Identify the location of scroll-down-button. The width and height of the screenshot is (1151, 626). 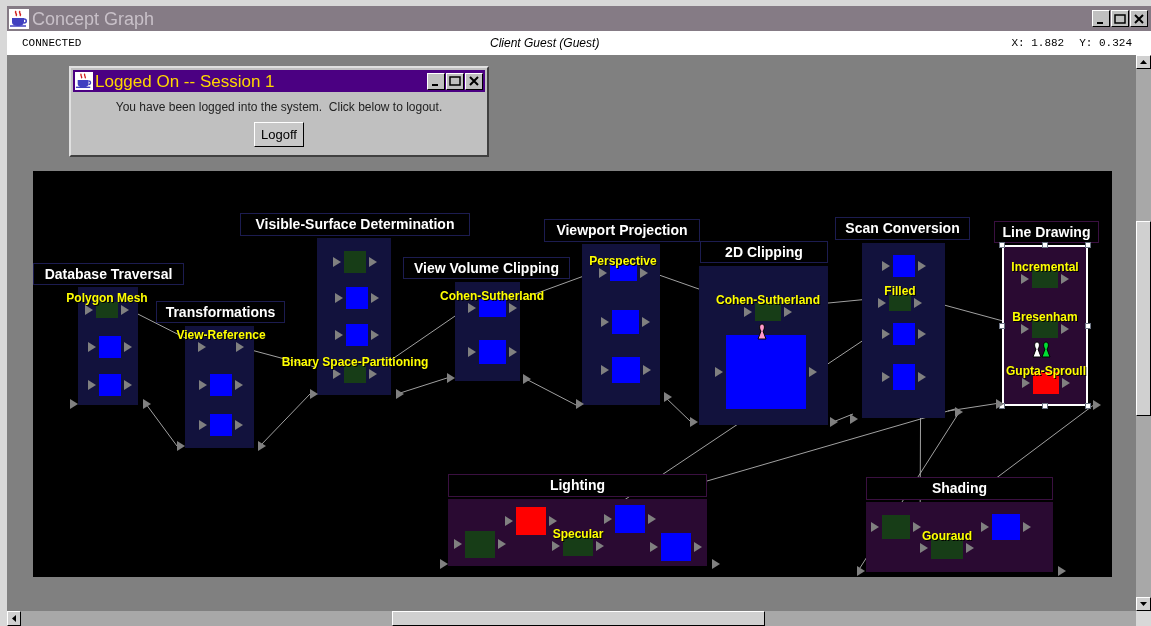
(1143, 604).